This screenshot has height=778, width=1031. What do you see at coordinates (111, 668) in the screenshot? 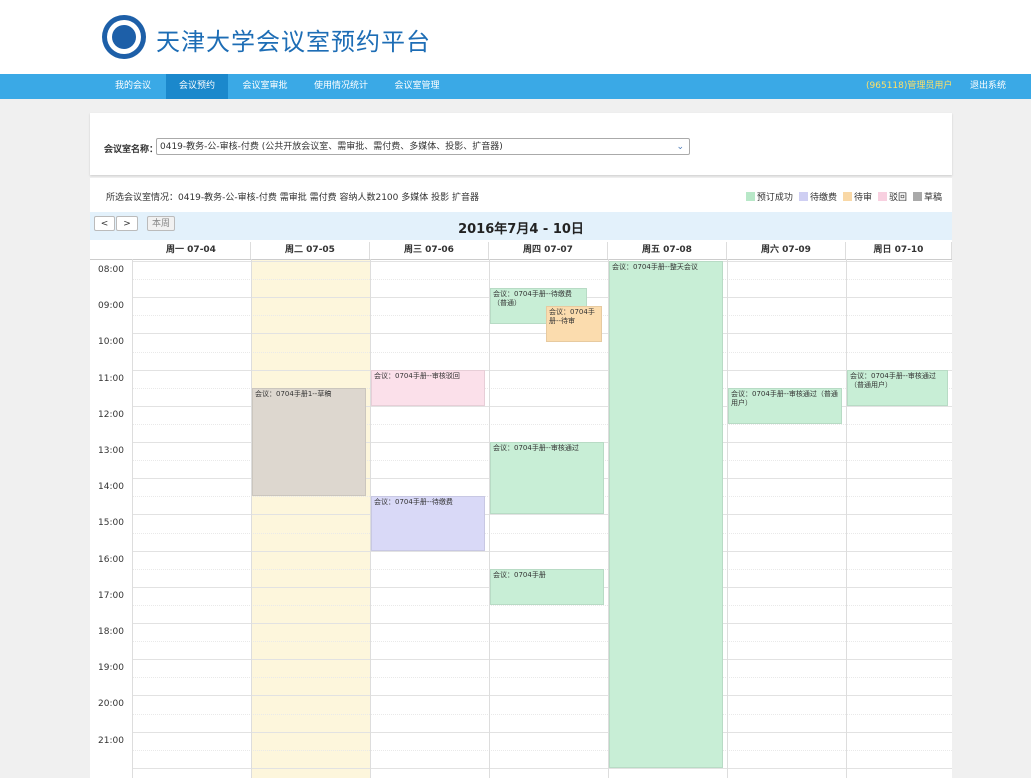
I see `time-label: 19:00` at bounding box center [111, 668].